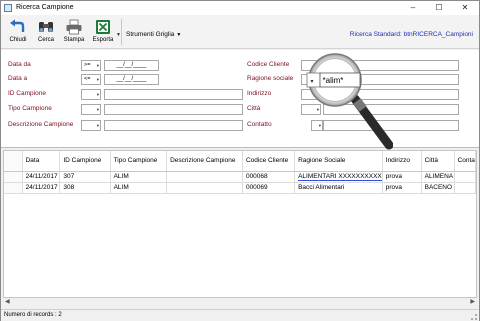  I want to click on column-header: Data, so click(41, 161).